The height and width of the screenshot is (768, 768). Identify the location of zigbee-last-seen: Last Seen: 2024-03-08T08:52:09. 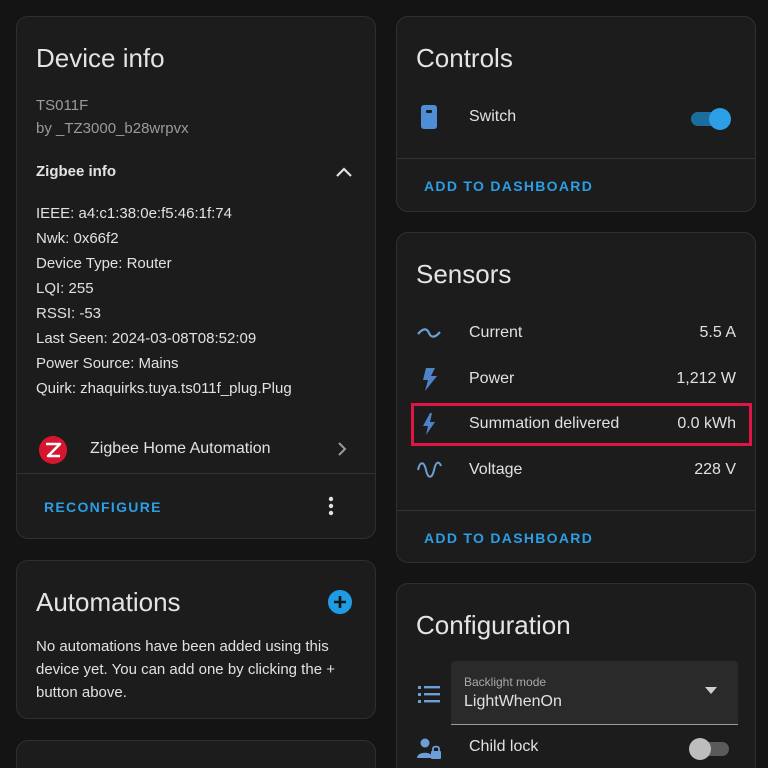
(146, 338).